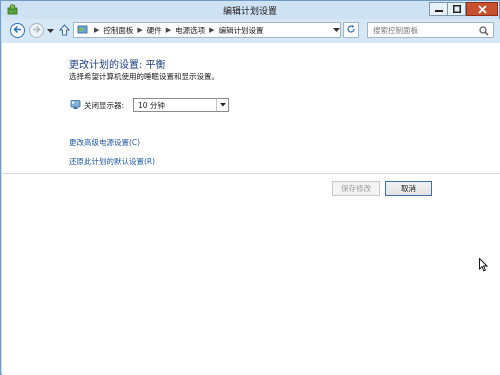 This screenshot has height=375, width=500. Describe the element at coordinates (50, 31) in the screenshot. I see `recent-pages-dropdown-icon` at that location.